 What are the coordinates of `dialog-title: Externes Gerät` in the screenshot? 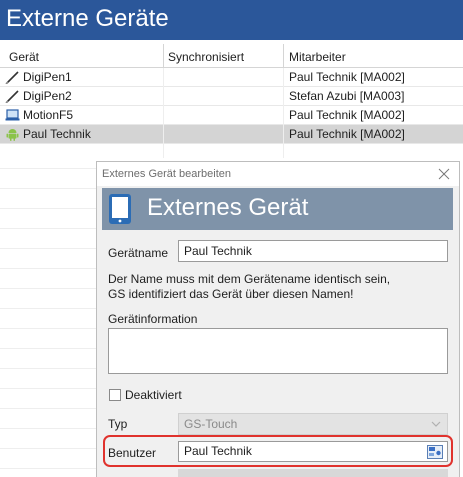 It's located at (228, 207).